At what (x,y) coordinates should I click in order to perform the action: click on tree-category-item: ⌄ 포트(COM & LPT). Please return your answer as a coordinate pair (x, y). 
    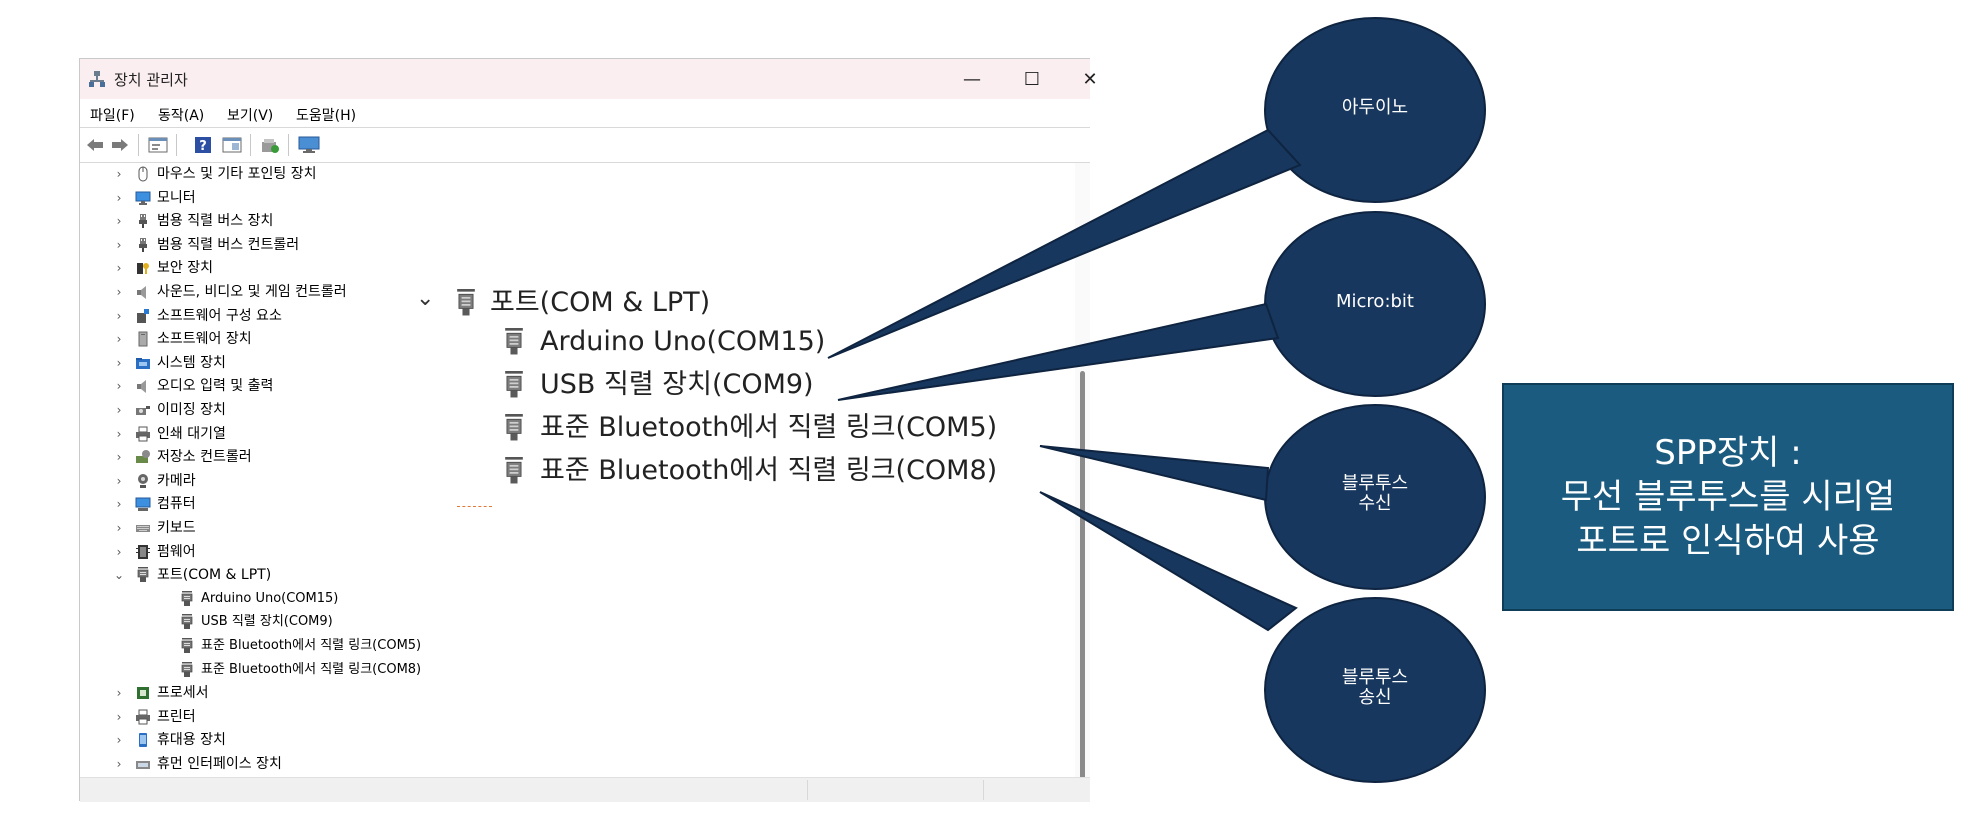
    Looking at the image, I should click on (570, 575).